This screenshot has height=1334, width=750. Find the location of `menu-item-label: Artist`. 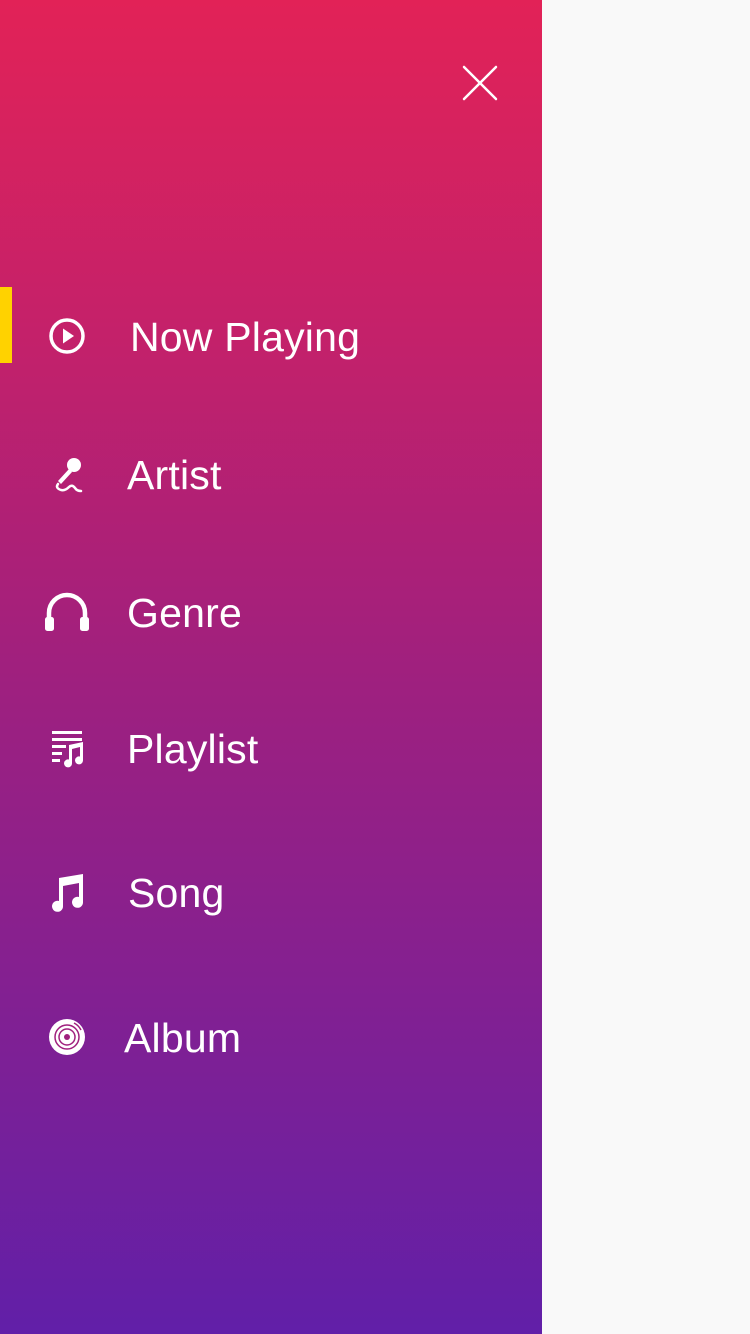

menu-item-label: Artist is located at coordinates (174, 475).